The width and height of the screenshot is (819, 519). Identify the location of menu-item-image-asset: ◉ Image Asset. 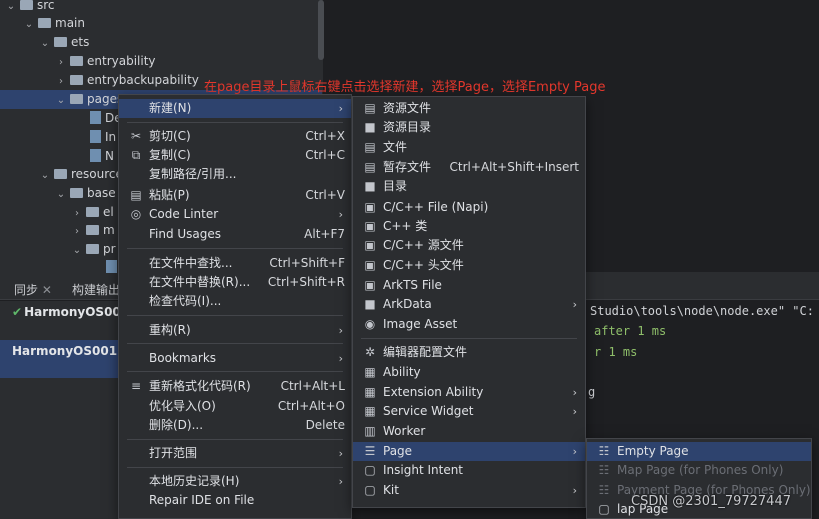
(469, 324).